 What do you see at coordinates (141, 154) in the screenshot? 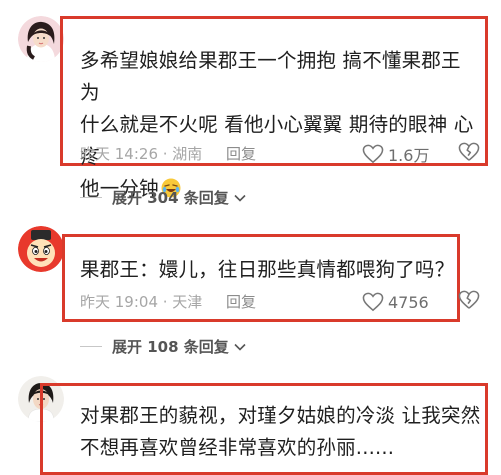
I see `comment-timestamp: 昨天 14:26 · 湖南` at bounding box center [141, 154].